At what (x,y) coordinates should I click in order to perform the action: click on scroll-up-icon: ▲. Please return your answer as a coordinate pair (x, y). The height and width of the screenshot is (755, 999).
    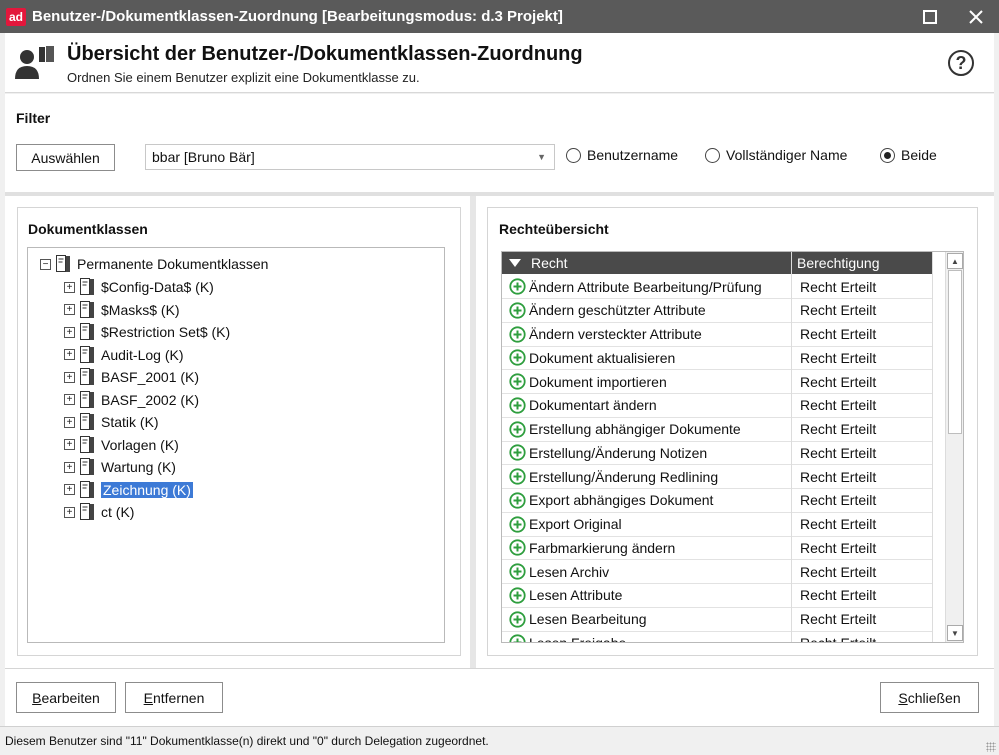
    Looking at the image, I should click on (955, 261).